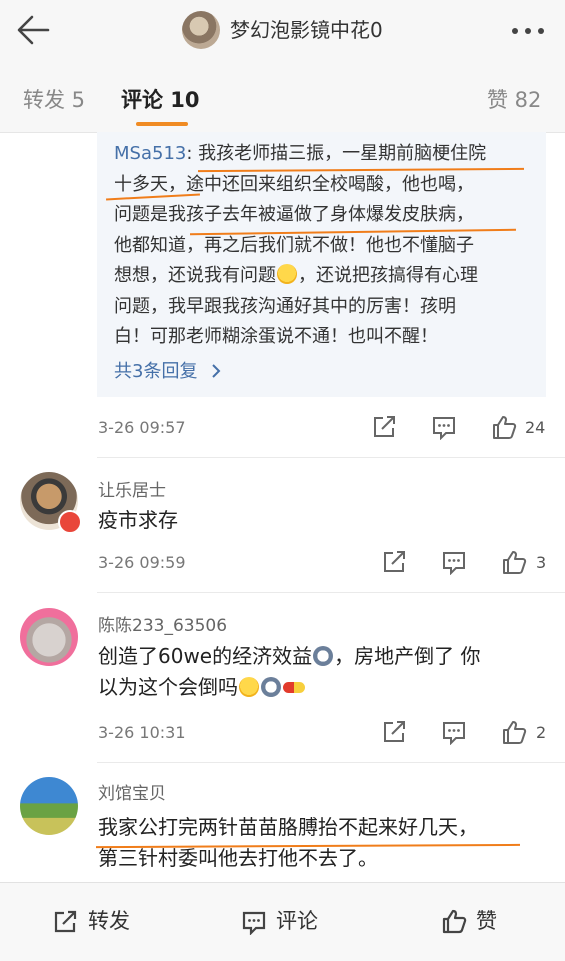 The image size is (565, 961). What do you see at coordinates (70, 522) in the screenshot?
I see `verified-badge-icon` at bounding box center [70, 522].